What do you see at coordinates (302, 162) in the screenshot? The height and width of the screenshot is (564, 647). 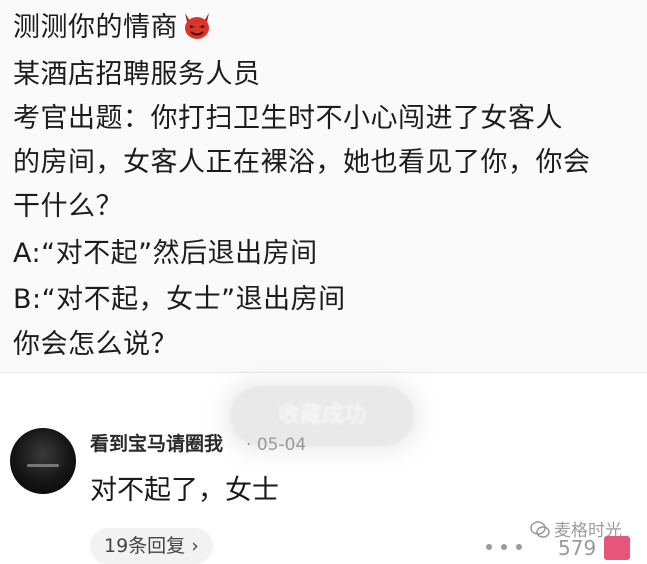 I see `post-line-4: 的房间，女客人正在裸浴，她也看见了你，你会` at bounding box center [302, 162].